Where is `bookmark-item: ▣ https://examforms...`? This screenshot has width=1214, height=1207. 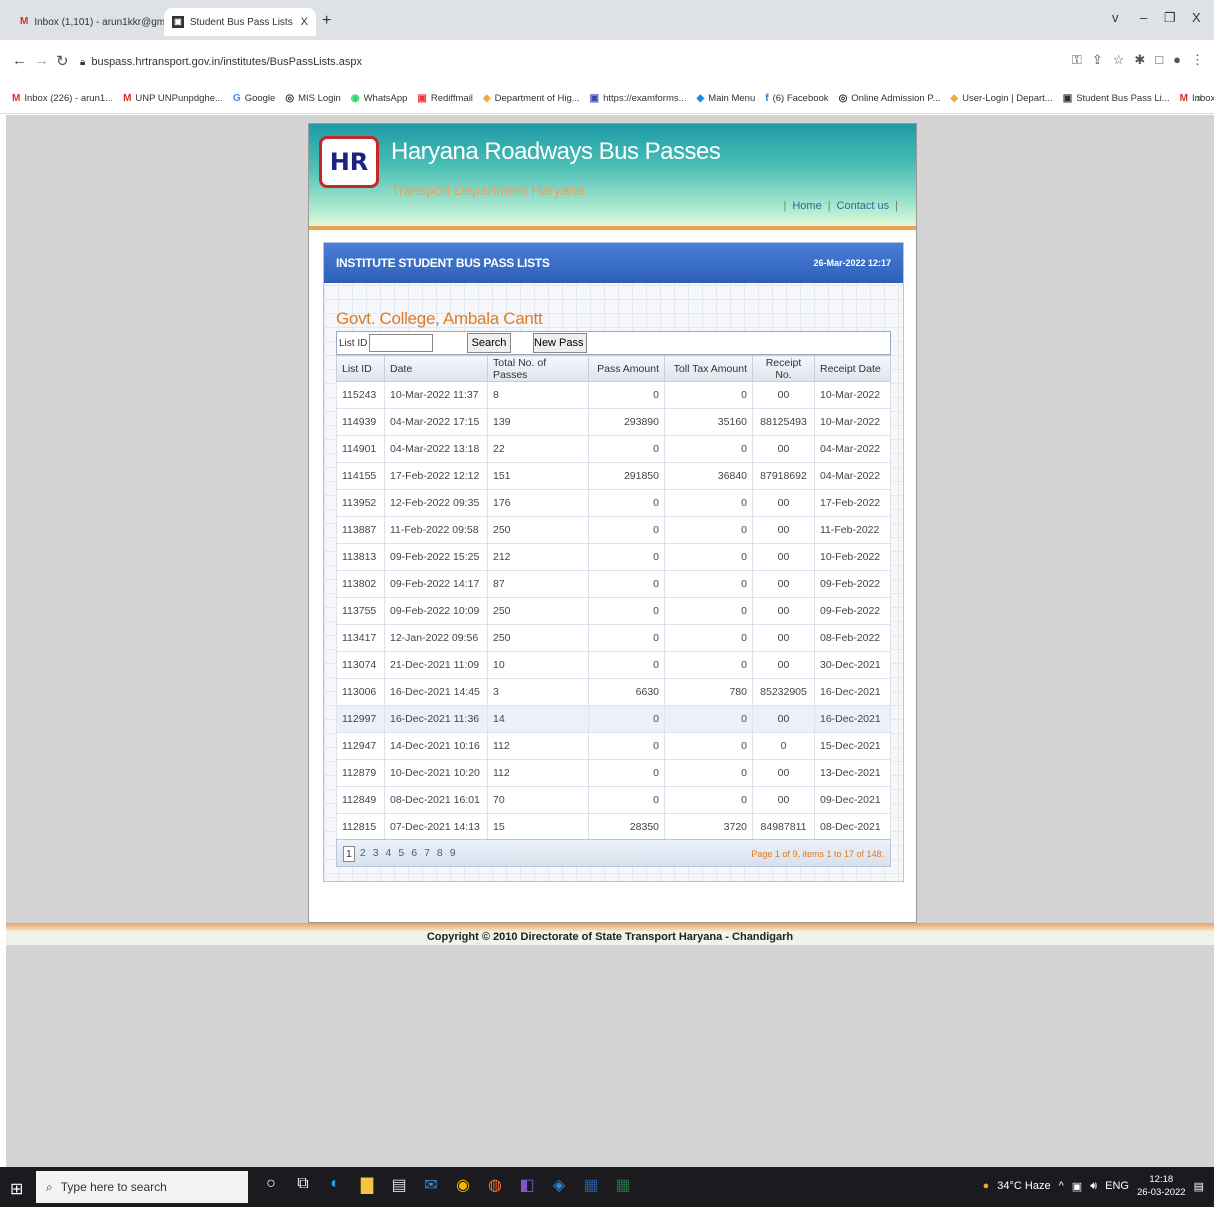 bookmark-item: ▣ https://examforms... is located at coordinates (638, 98).